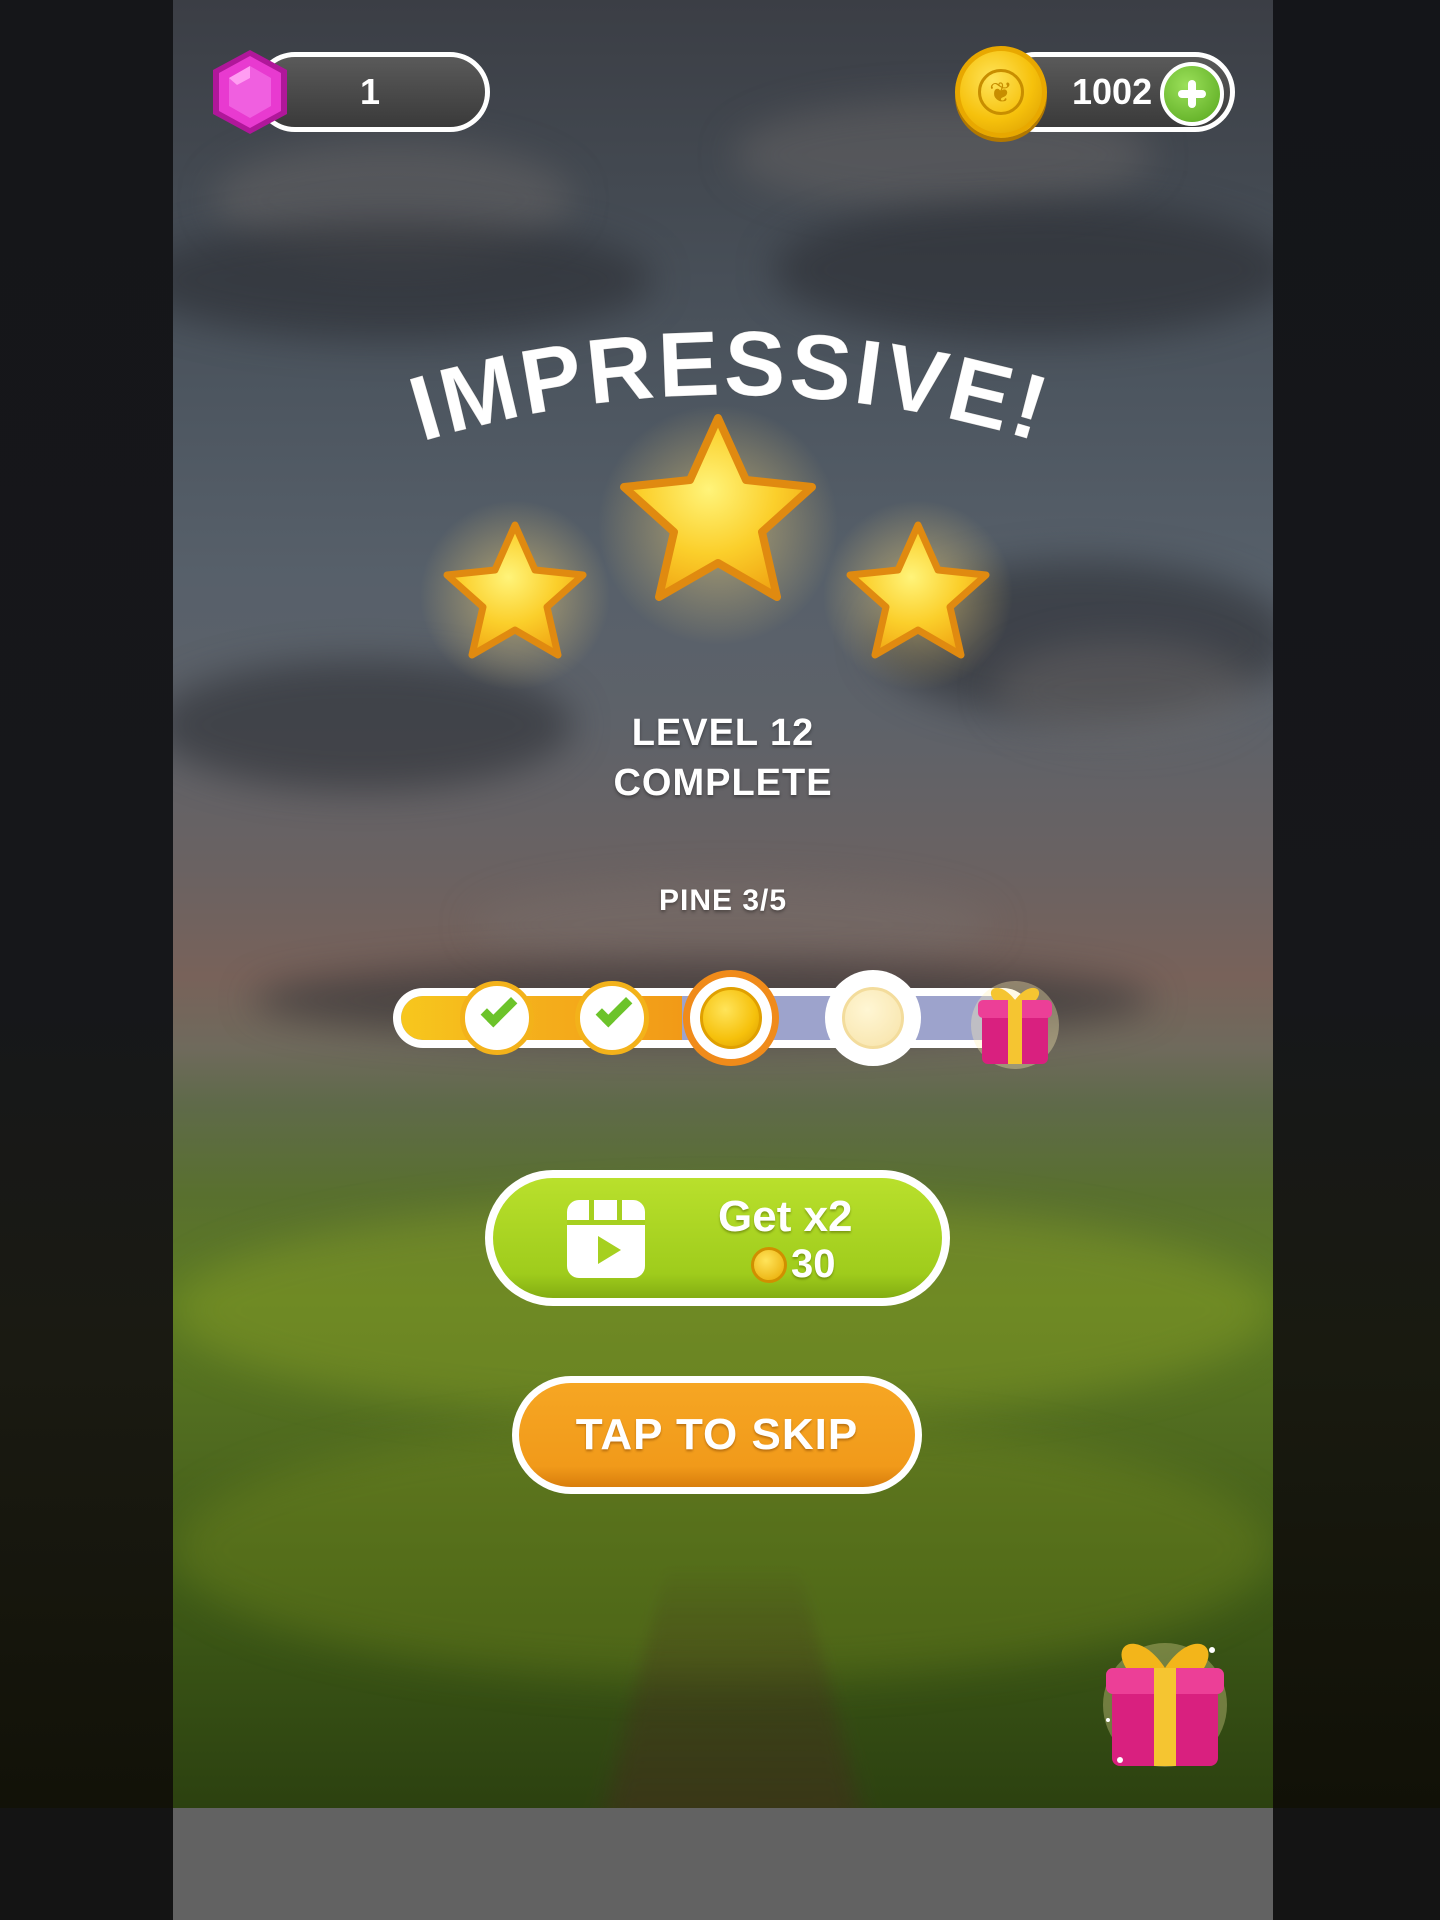 The image size is (1440, 1920). I want to click on collection-progress-label: PINE 3/5, so click(723, 900).